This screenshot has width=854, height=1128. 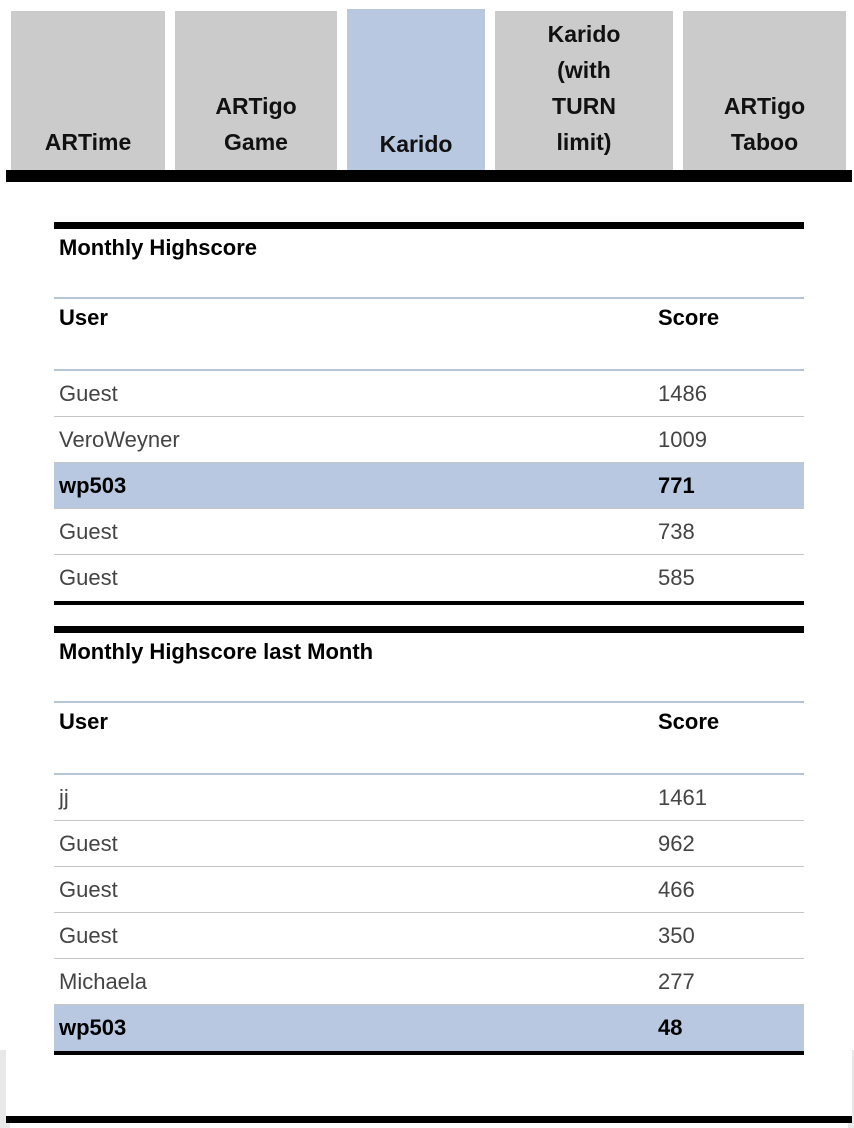 I want to click on score-cell: 1009, so click(x=682, y=439).